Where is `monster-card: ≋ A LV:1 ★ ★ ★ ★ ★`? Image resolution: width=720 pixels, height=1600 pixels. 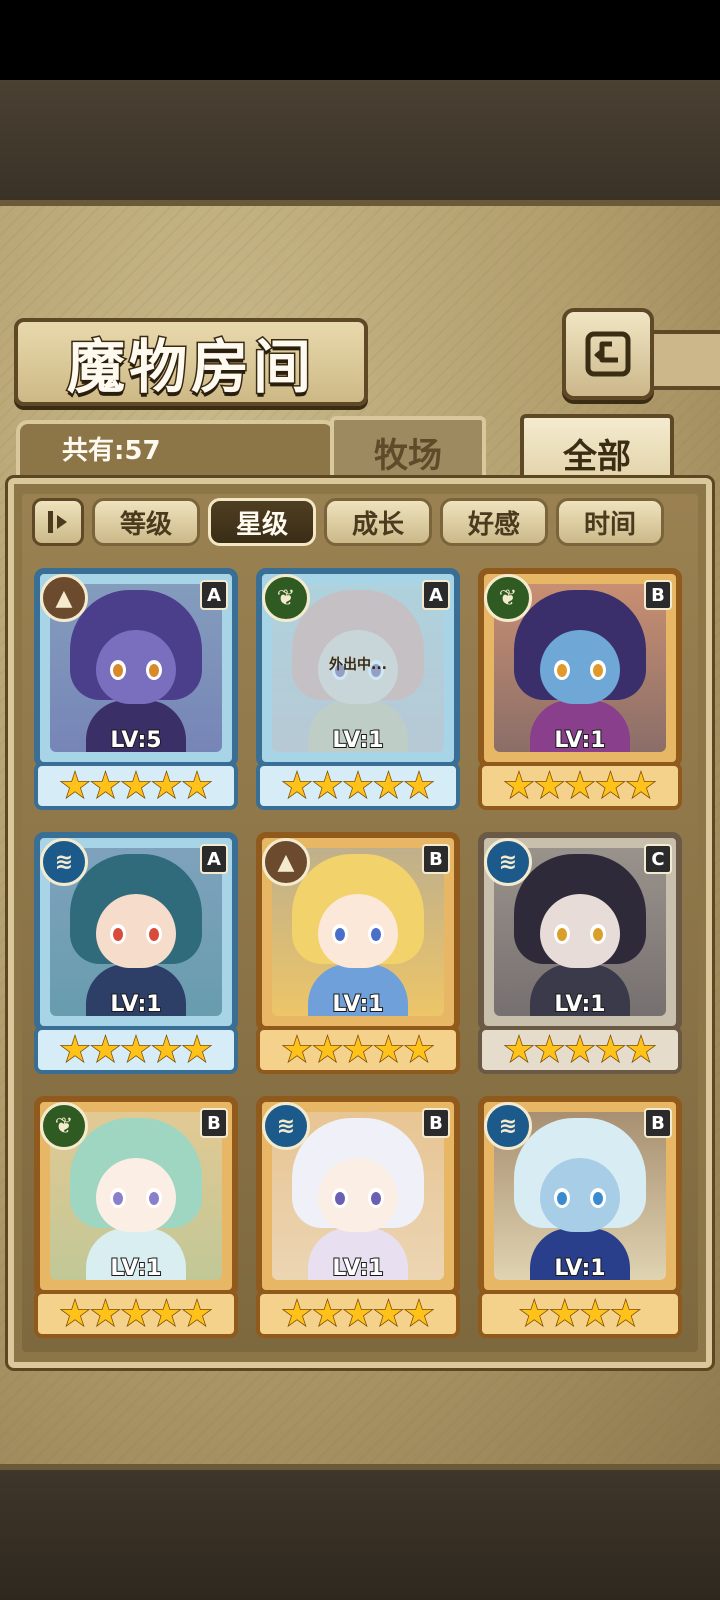 monster-card: ≋ A LV:1 ★ ★ ★ ★ ★ is located at coordinates (136, 955).